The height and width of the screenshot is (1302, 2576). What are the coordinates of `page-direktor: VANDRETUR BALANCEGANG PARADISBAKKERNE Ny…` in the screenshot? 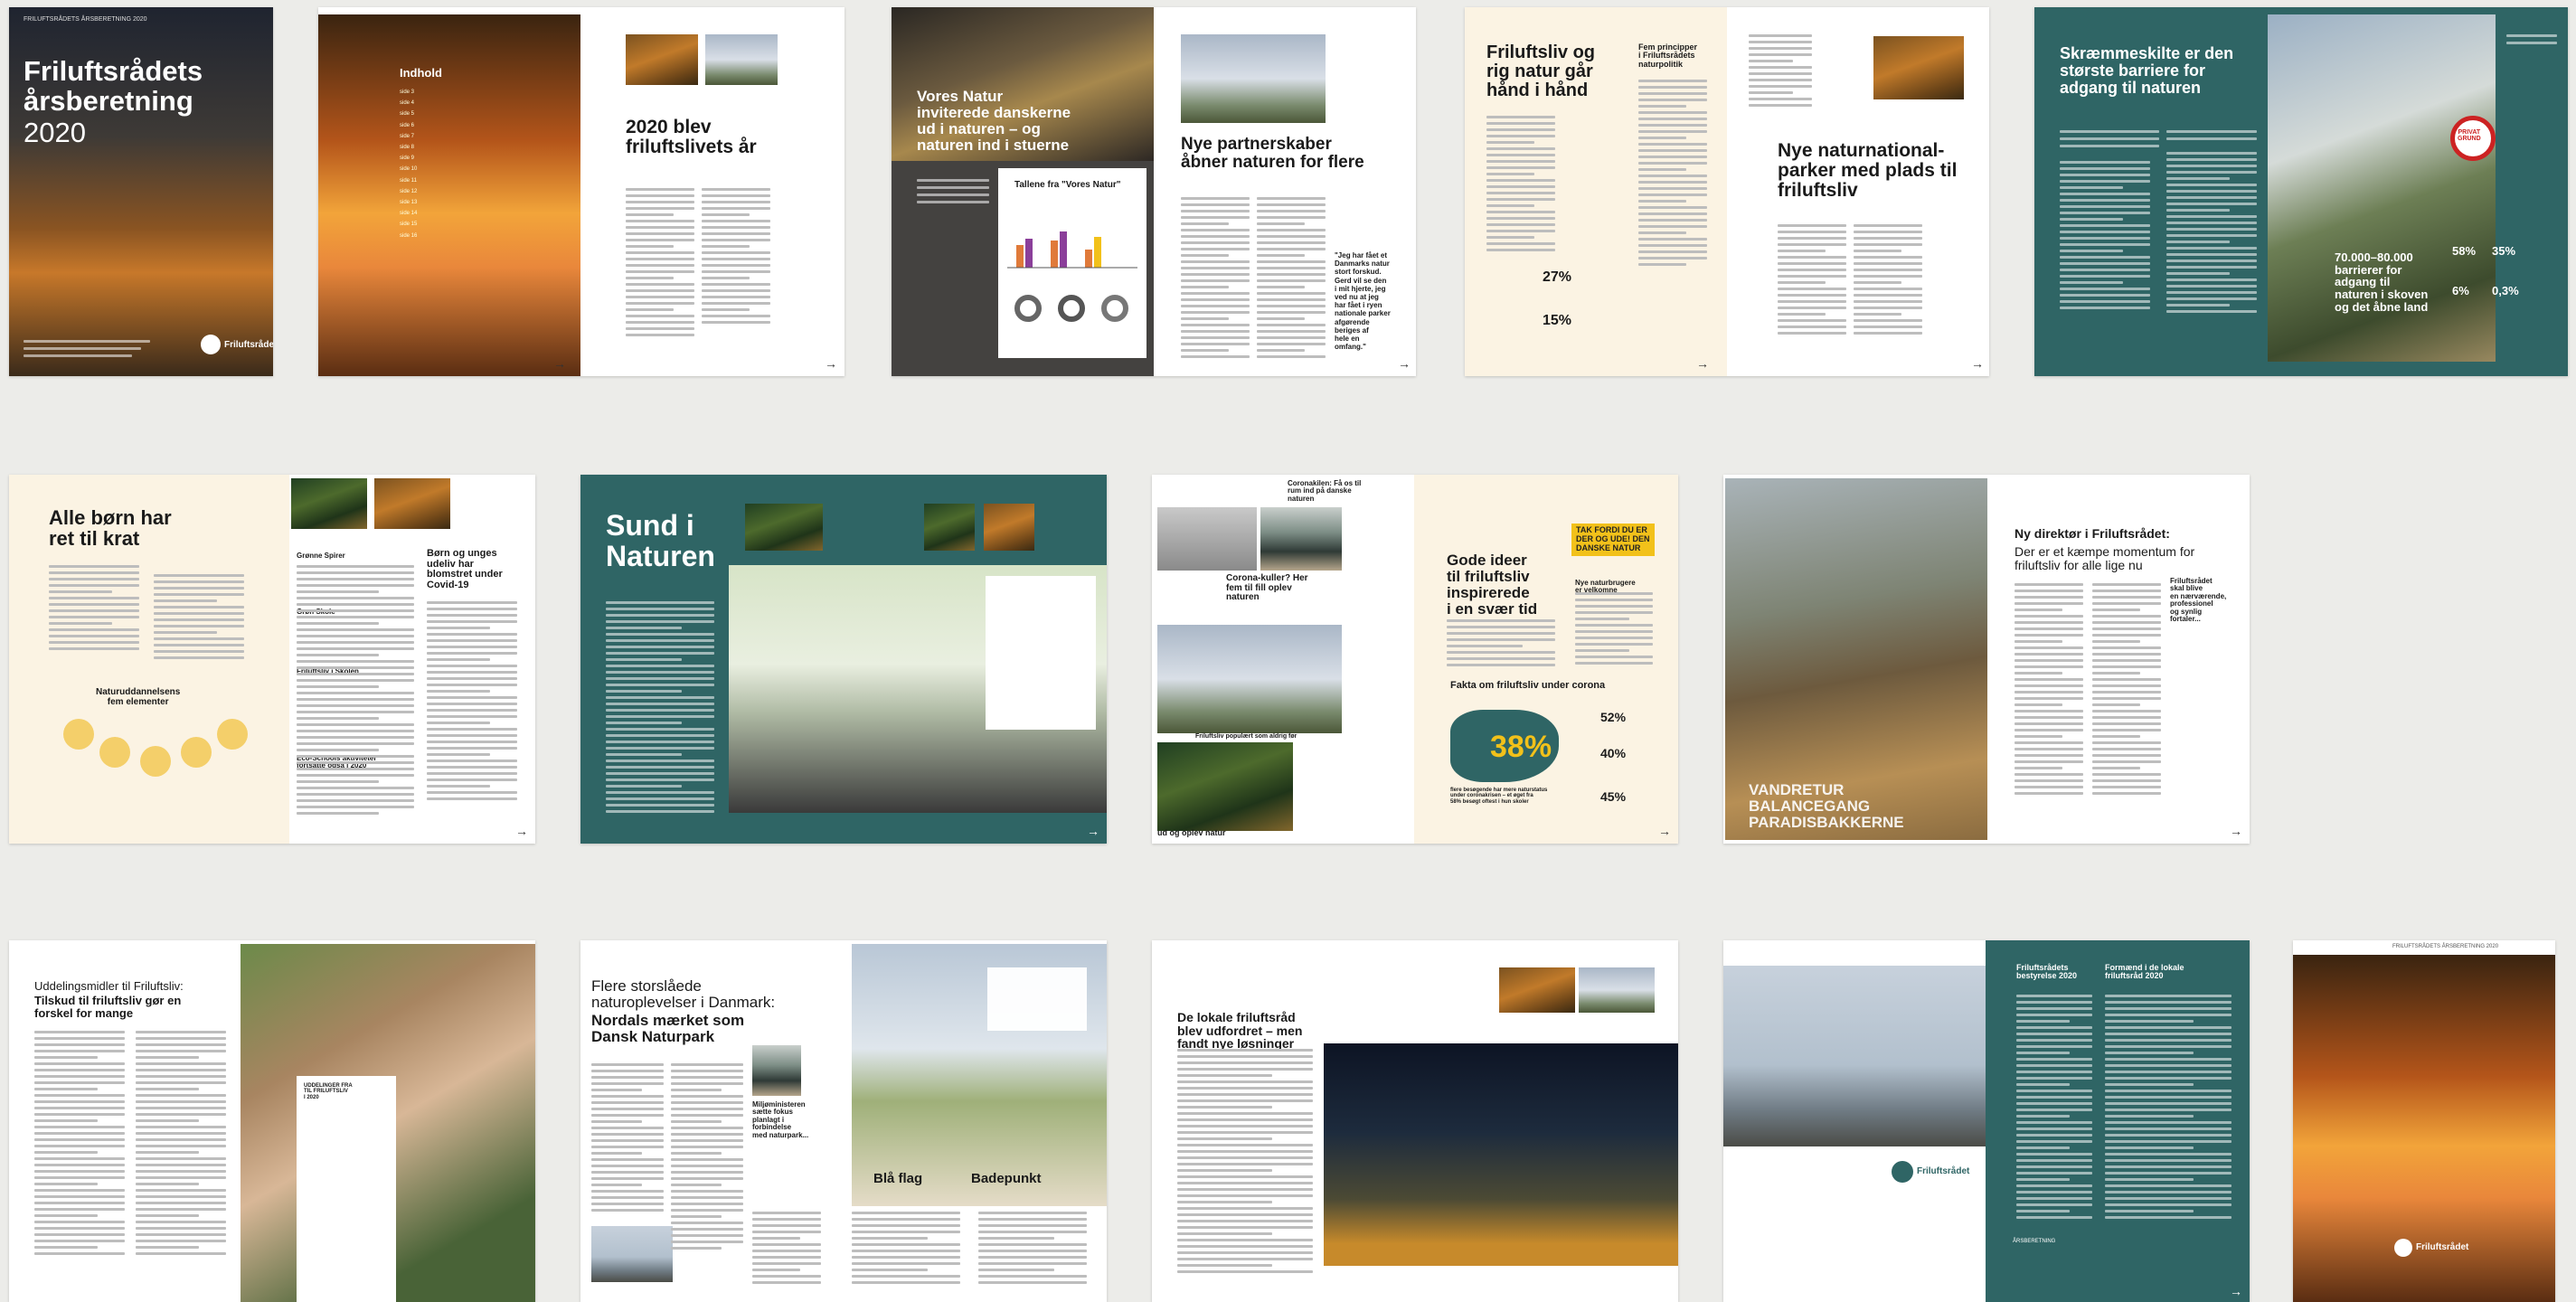 It's located at (1986, 660).